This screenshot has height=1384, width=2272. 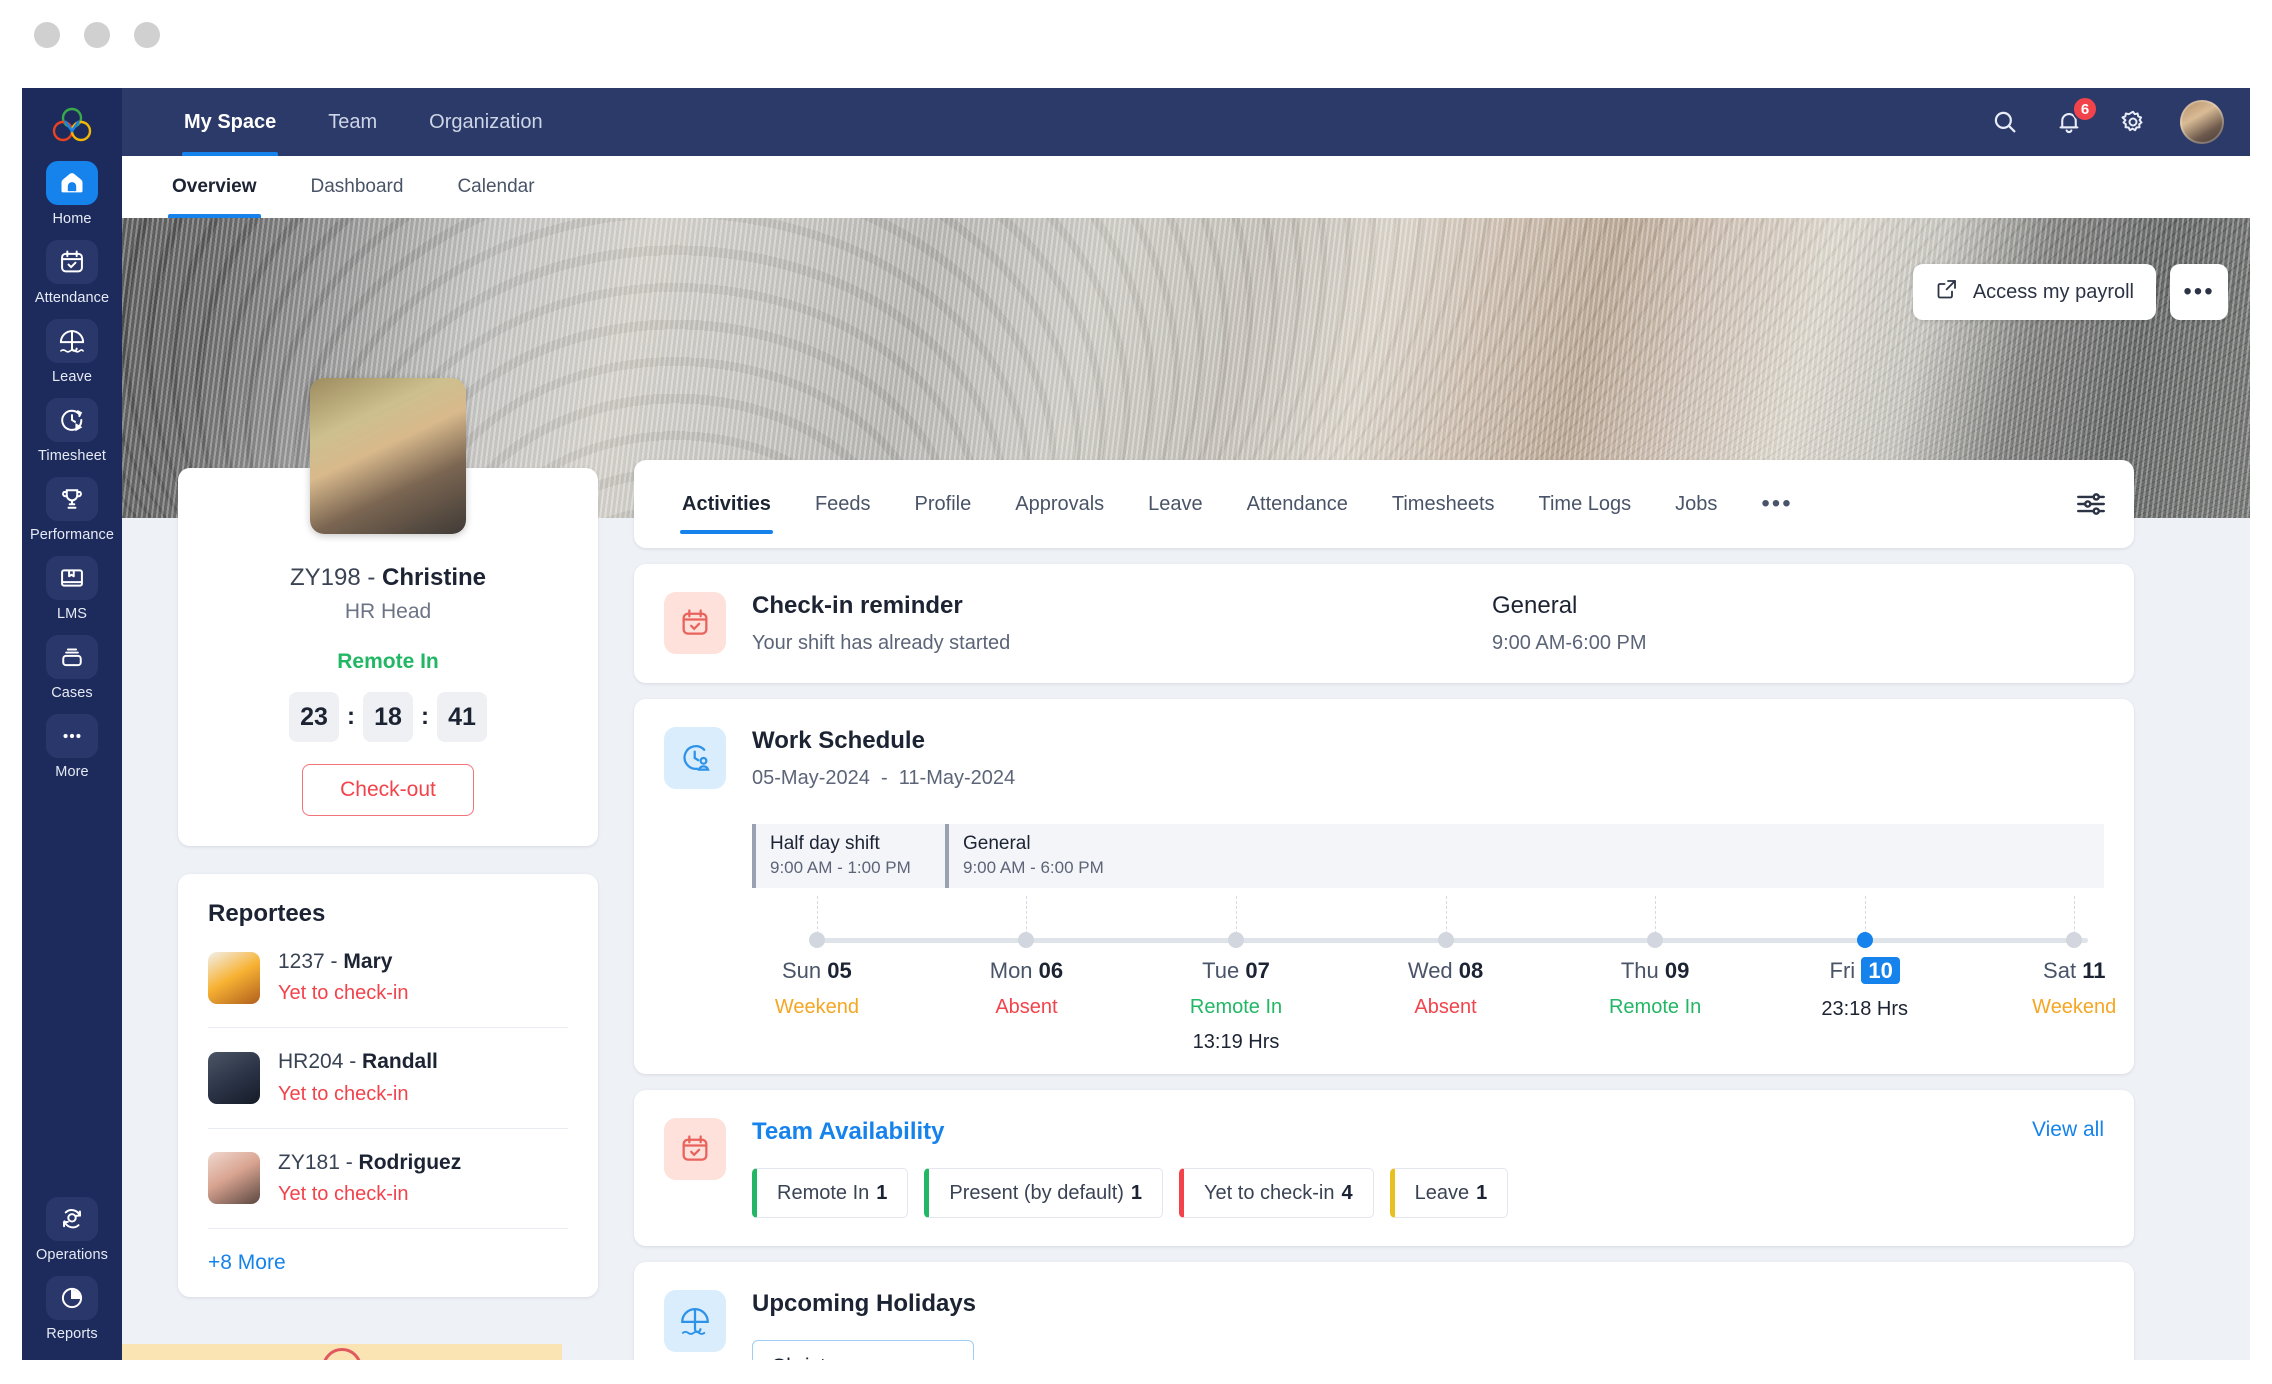 I want to click on tab-leave: Leave, so click(x=1175, y=504).